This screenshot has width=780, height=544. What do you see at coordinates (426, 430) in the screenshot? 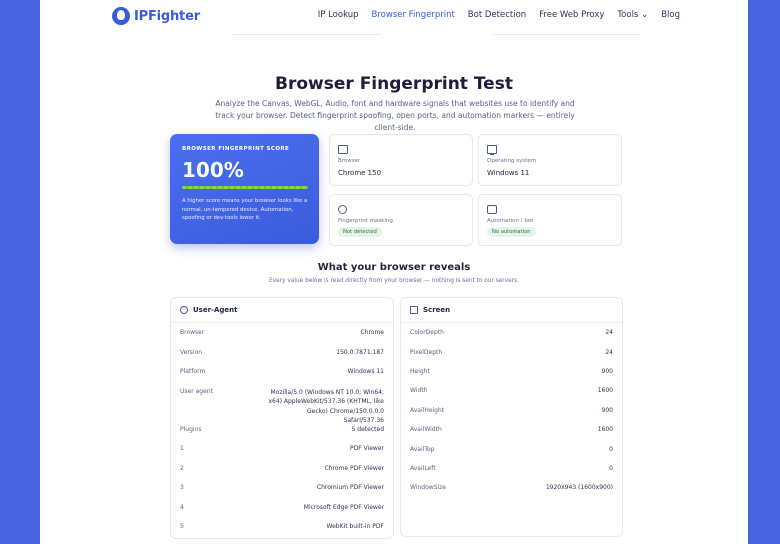
I see `row-key: AvailWidth` at bounding box center [426, 430].